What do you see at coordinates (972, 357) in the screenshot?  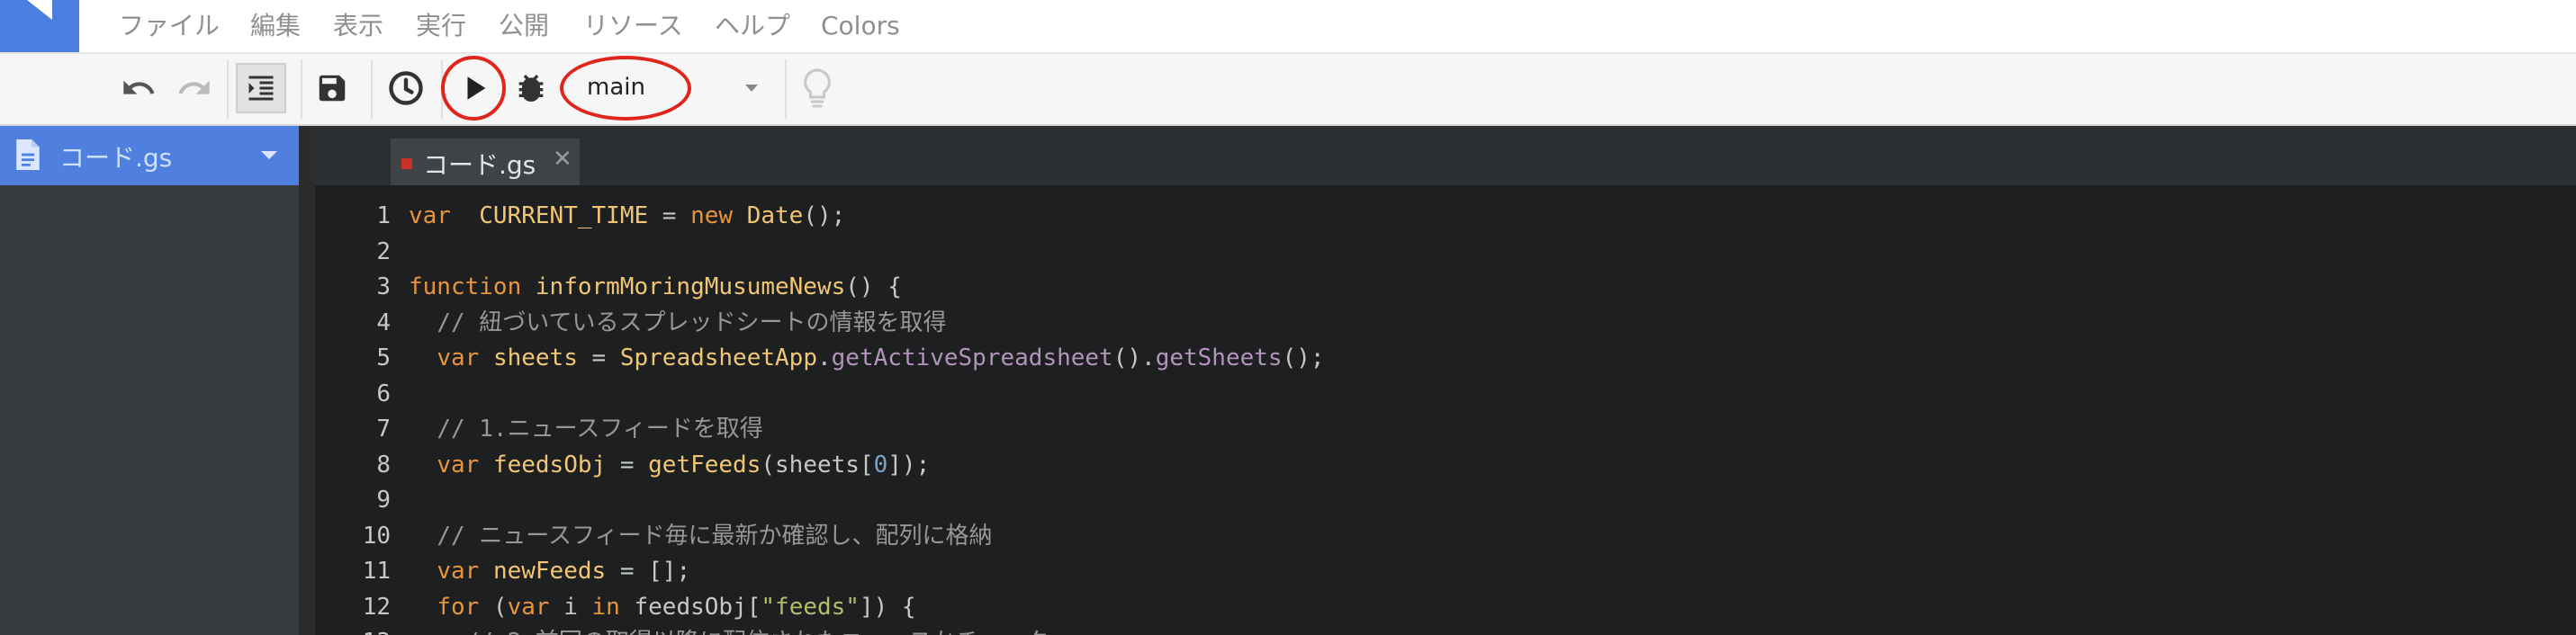 I see `code-token: getActiveSpreadsheet` at bounding box center [972, 357].